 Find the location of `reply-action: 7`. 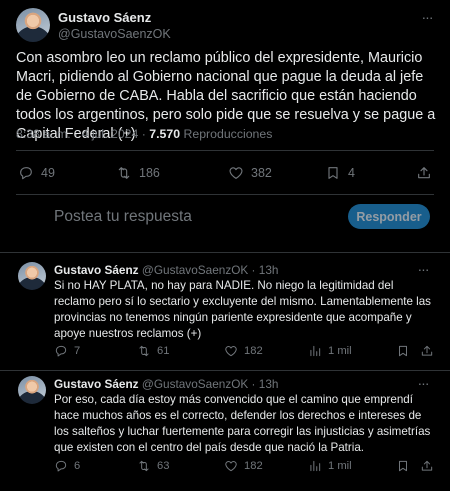

reply-action: 7 is located at coordinates (67, 351).